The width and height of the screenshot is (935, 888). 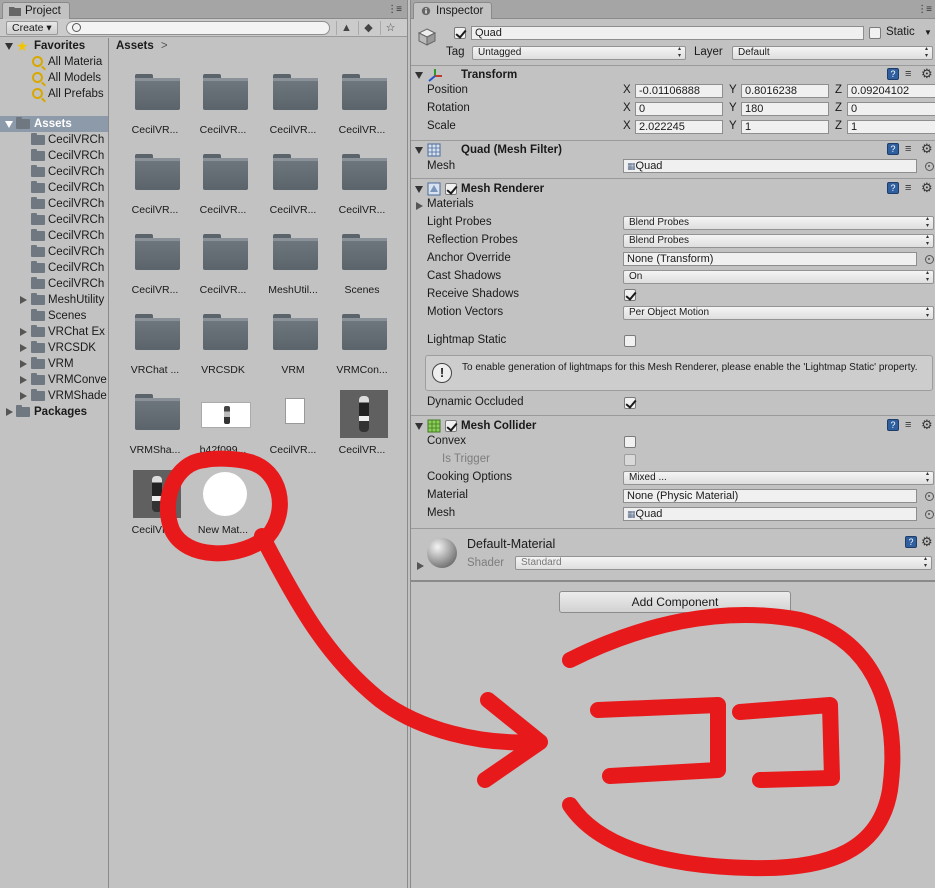 What do you see at coordinates (838, 108) in the screenshot?
I see `rotation-axis-label: Z` at bounding box center [838, 108].